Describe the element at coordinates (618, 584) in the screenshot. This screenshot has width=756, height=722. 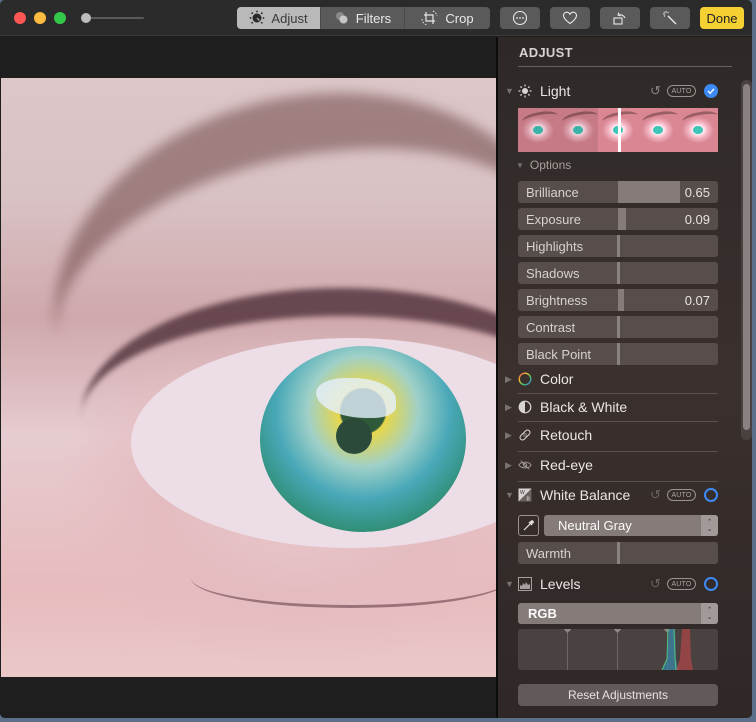
I see `levels-section-header: ▼ Levels ↺ AUTO` at that location.